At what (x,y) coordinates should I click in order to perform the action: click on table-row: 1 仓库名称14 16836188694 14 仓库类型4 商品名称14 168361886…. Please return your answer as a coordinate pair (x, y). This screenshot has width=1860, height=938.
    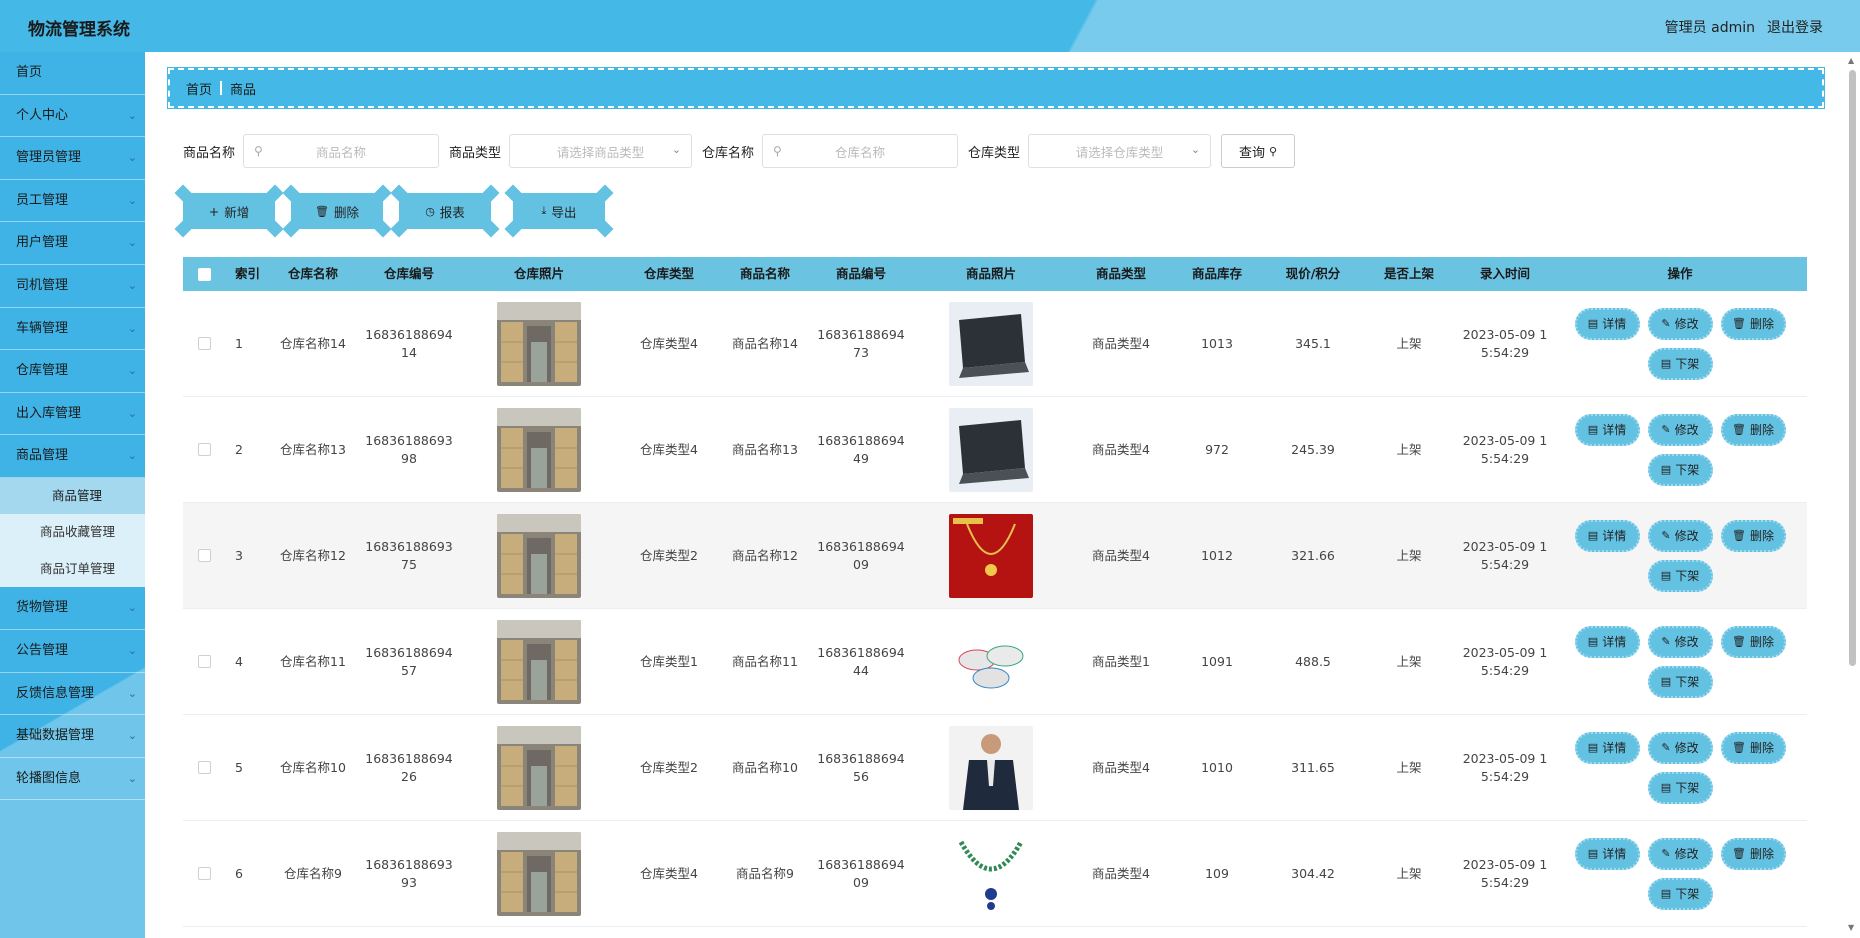
    Looking at the image, I should click on (995, 344).